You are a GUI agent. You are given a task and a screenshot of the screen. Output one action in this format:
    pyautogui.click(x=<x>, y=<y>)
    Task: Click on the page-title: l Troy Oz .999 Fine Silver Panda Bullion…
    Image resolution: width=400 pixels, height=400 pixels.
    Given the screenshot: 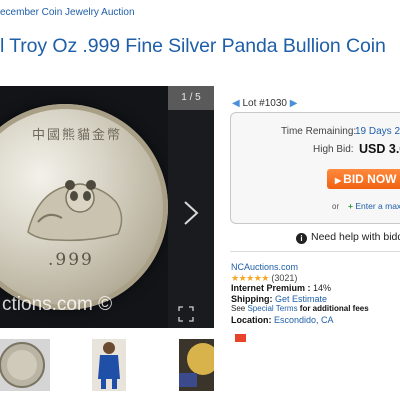 What is the action you would take?
    pyautogui.click(x=193, y=46)
    